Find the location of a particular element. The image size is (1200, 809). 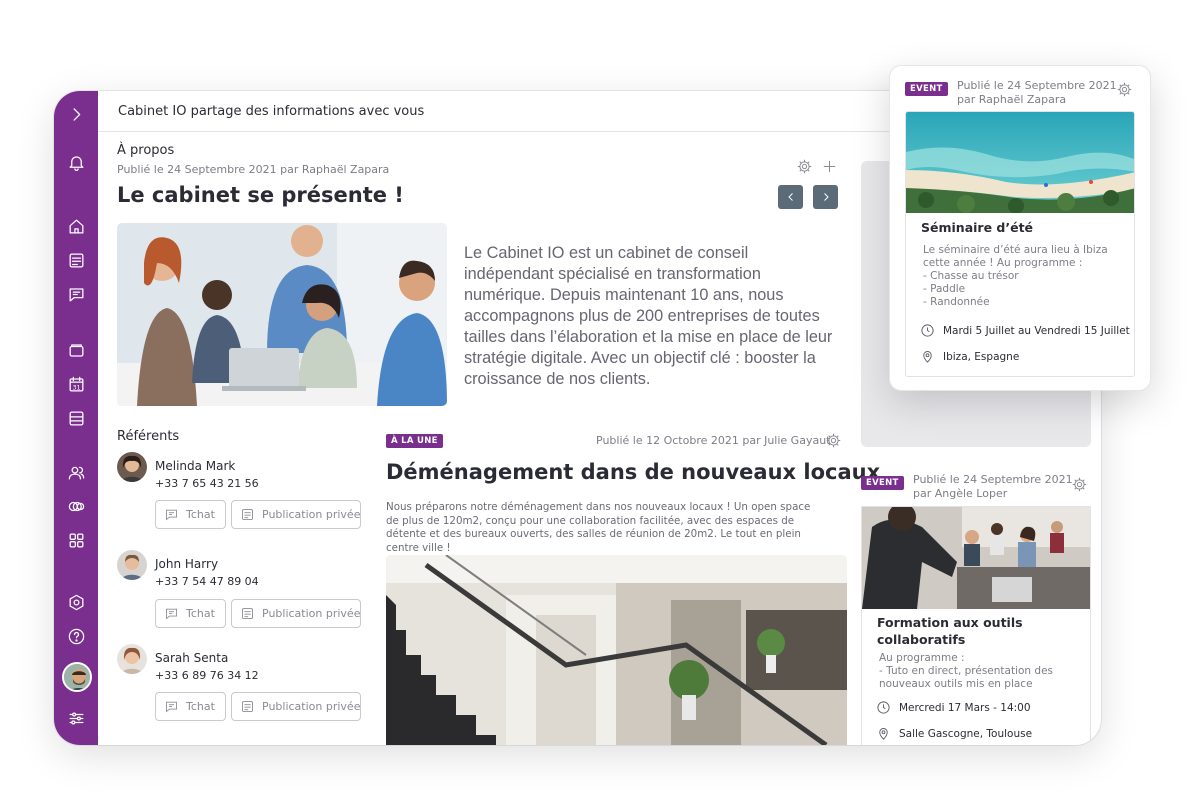

home-icon is located at coordinates (76, 226).